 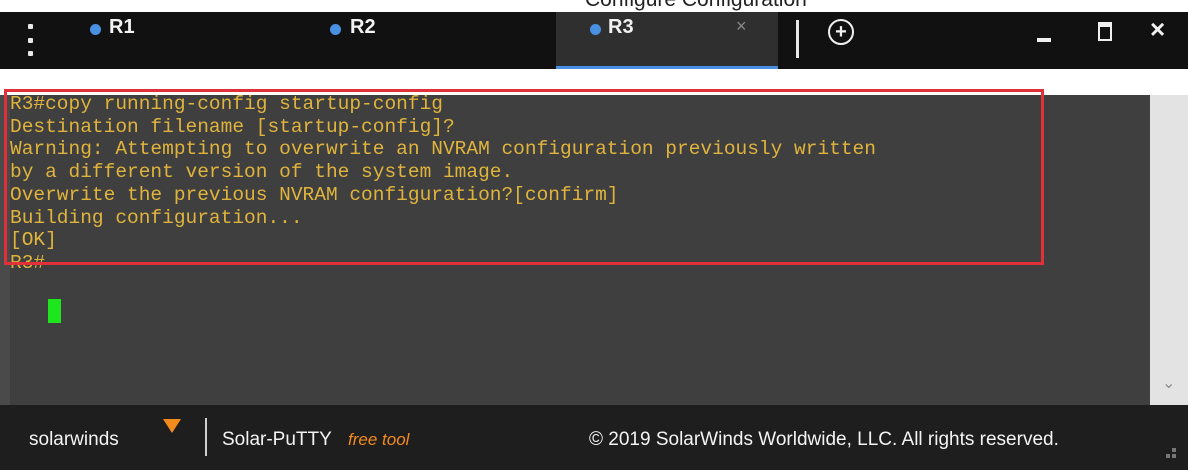 I want to click on tab-r3: R3 ×, so click(x=667, y=40).